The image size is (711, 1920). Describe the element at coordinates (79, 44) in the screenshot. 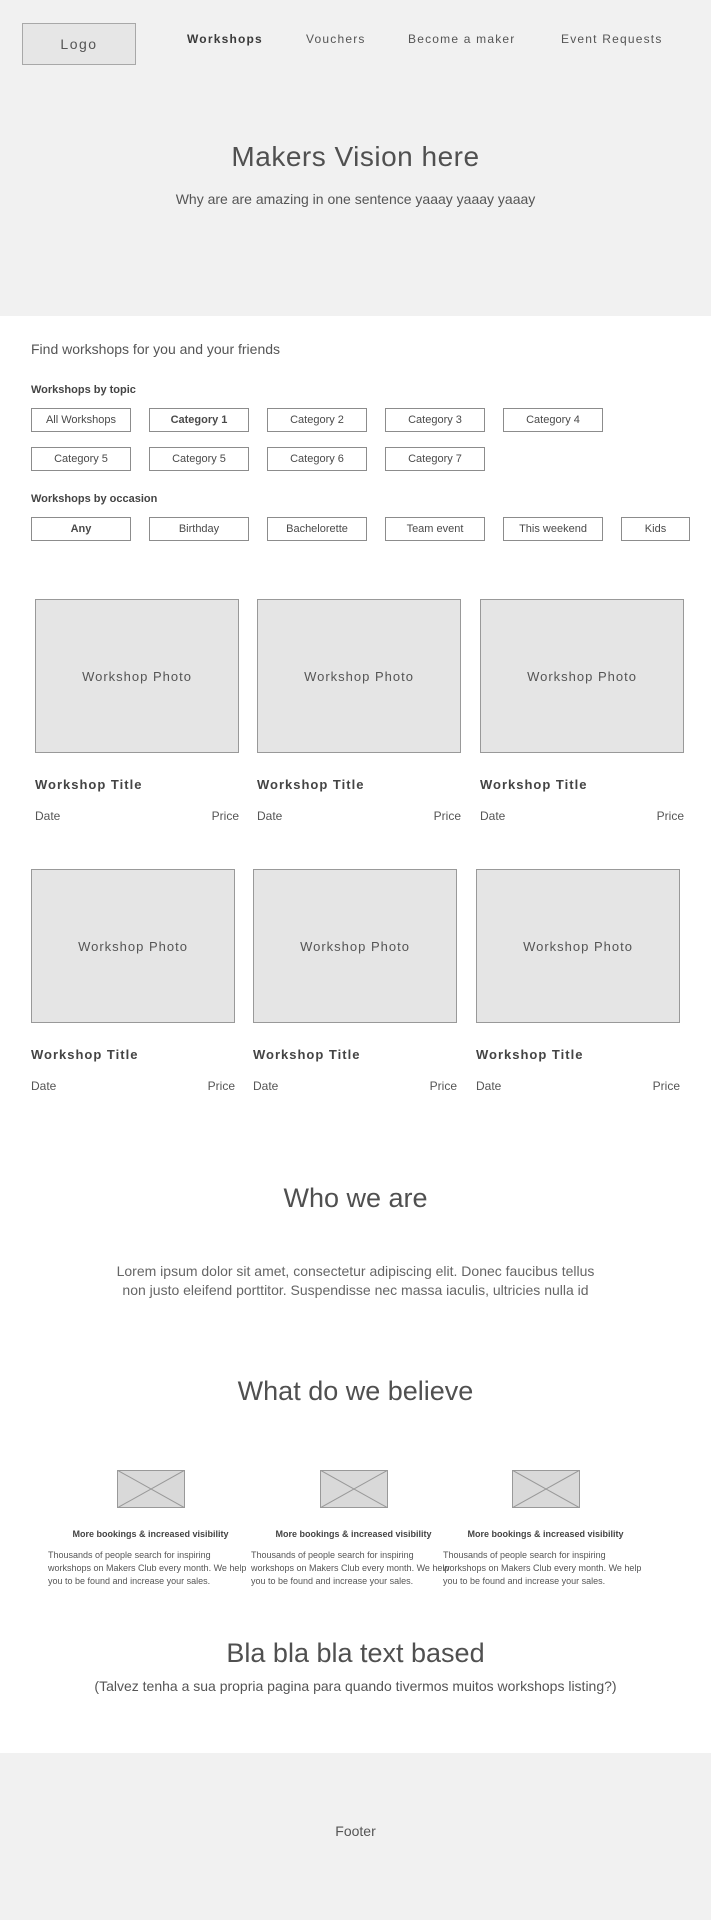

I see `logo: Logo` at that location.